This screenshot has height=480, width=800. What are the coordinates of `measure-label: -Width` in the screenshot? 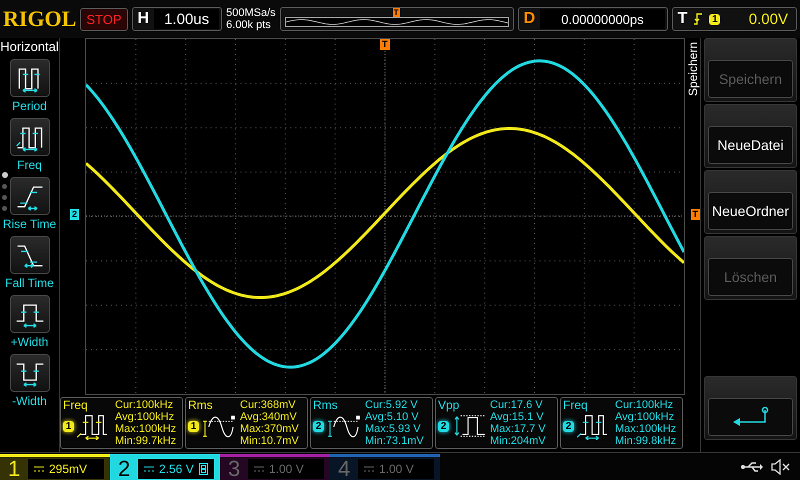 It's located at (29, 401).